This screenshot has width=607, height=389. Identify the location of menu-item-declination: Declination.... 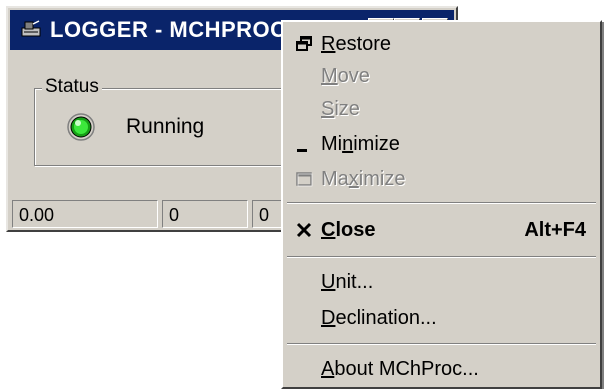
(441, 318).